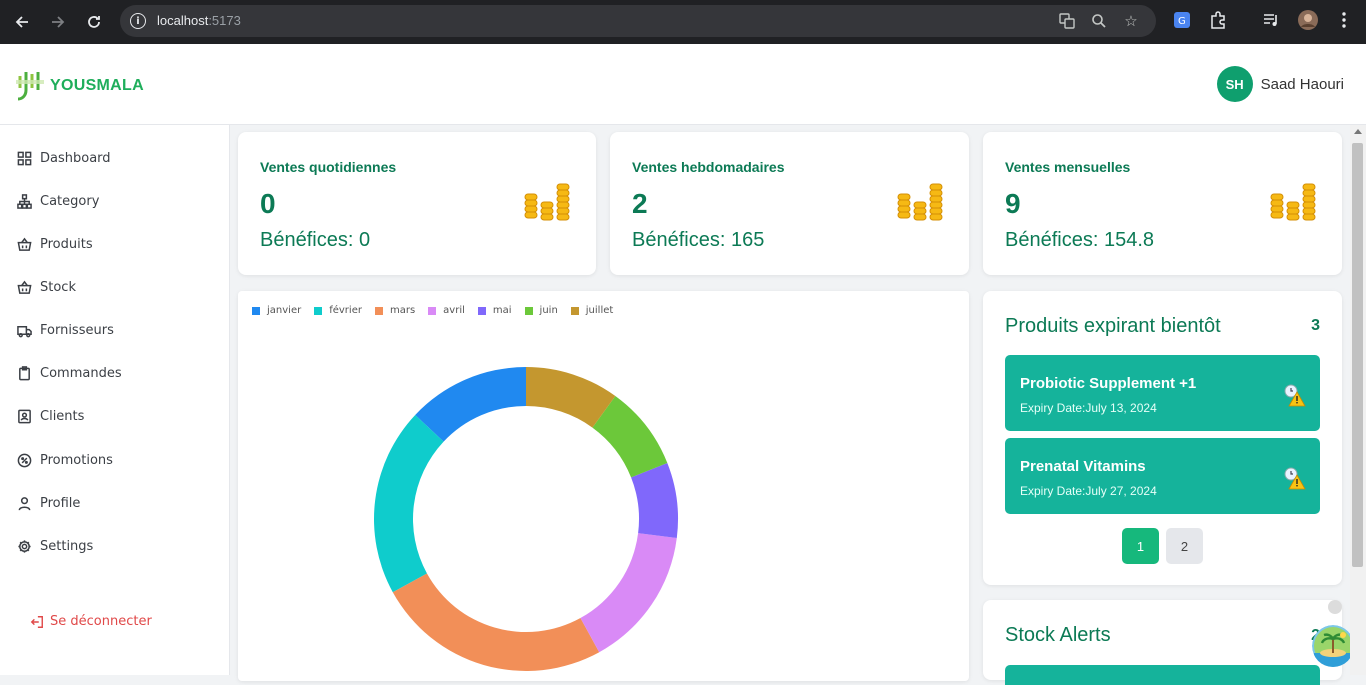 Image resolution: width=1366 pixels, height=685 pixels. Describe the element at coordinates (1068, 167) in the screenshot. I see `stat-title: Ventes mensuelles` at that location.